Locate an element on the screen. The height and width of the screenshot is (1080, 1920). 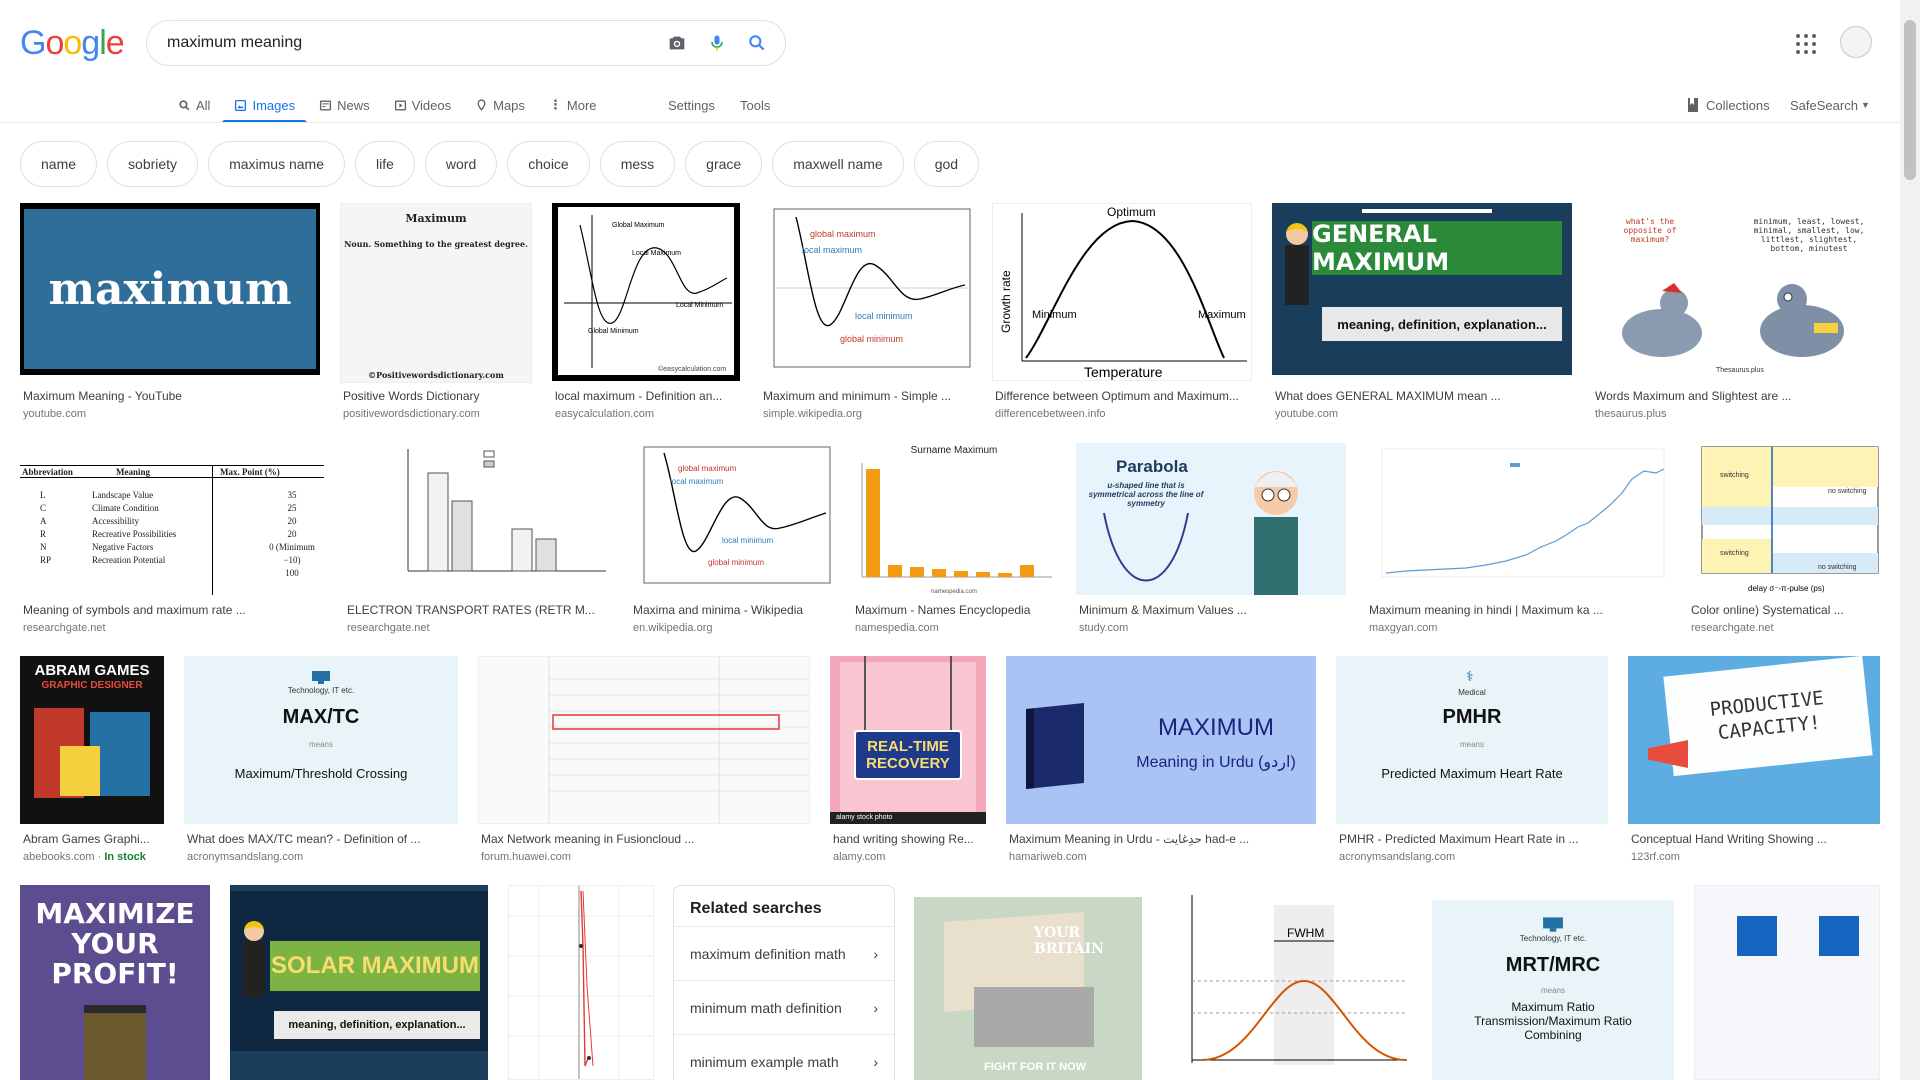
google-logo: Google is located at coordinates (72, 43).